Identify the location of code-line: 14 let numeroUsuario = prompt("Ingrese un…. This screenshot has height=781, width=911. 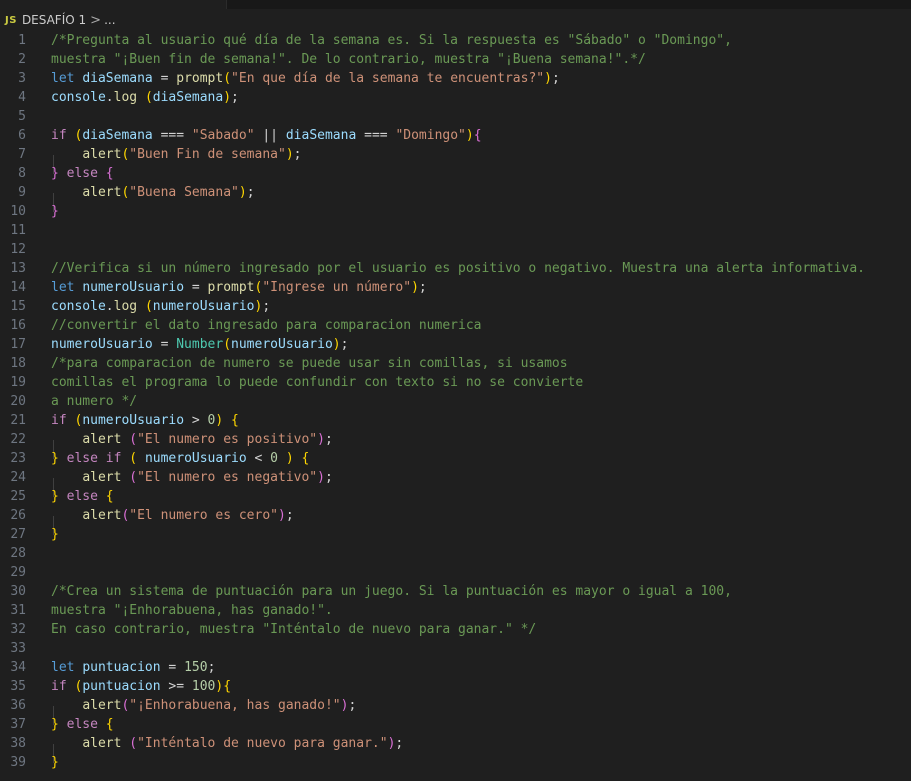
(455, 287).